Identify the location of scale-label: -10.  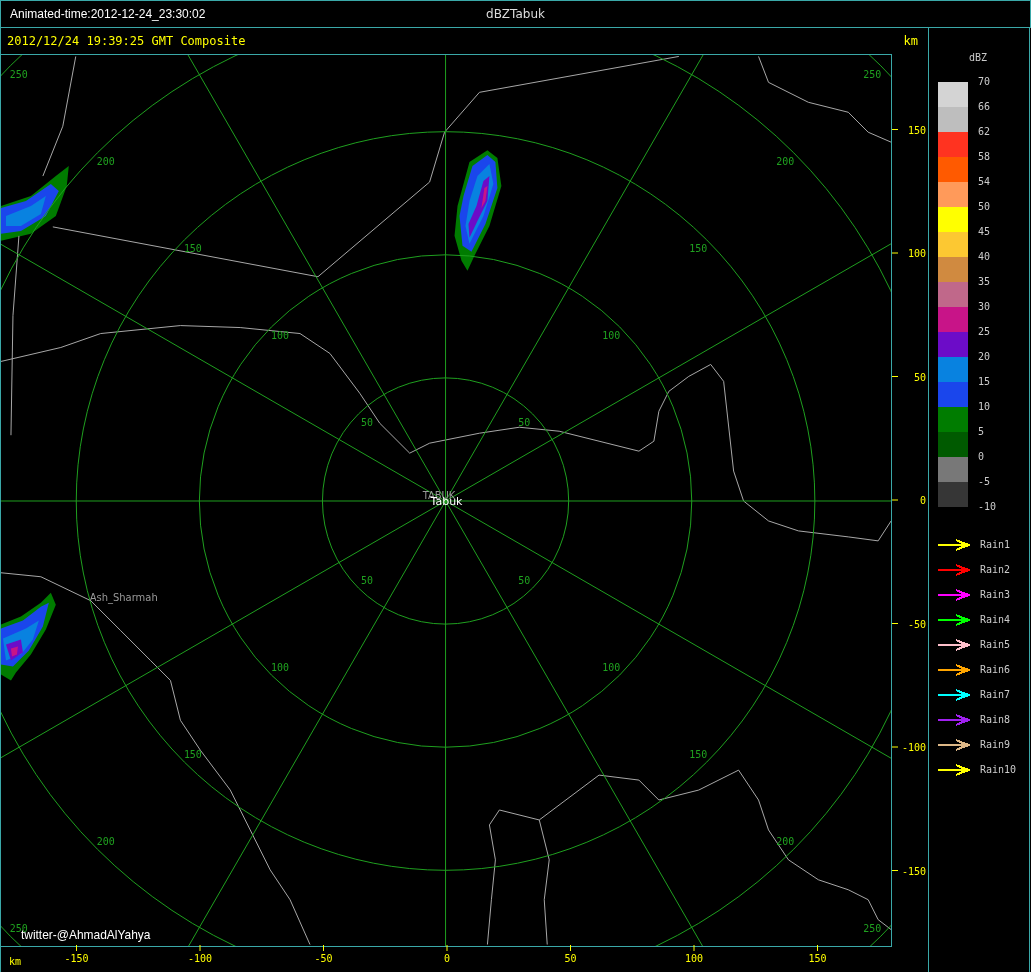
(987, 507).